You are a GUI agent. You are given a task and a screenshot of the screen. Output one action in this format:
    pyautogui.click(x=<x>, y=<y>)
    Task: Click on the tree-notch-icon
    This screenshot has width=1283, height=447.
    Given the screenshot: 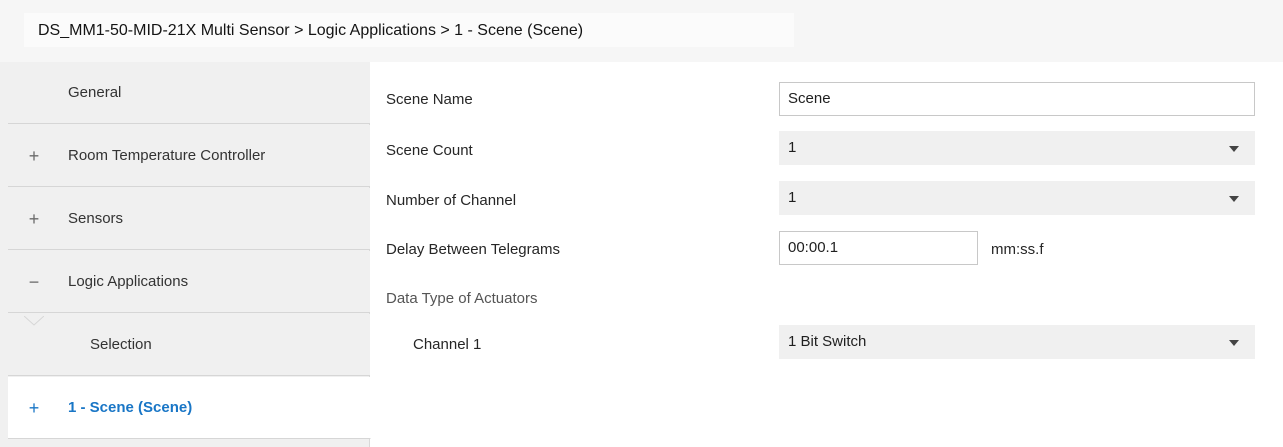 What is the action you would take?
    pyautogui.click(x=34, y=321)
    